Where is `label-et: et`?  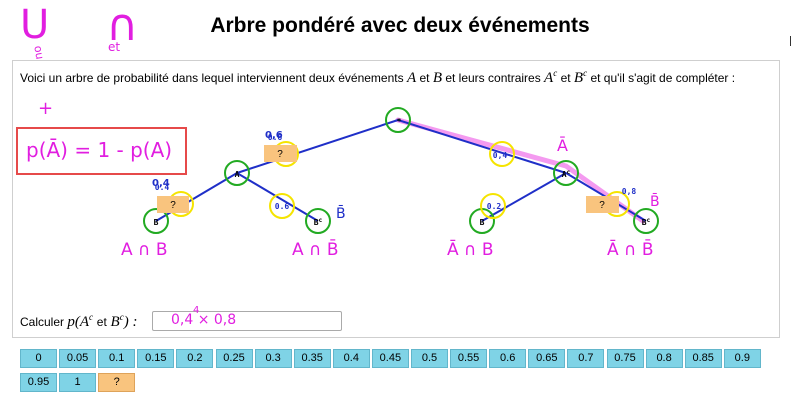 label-et: et is located at coordinates (114, 47).